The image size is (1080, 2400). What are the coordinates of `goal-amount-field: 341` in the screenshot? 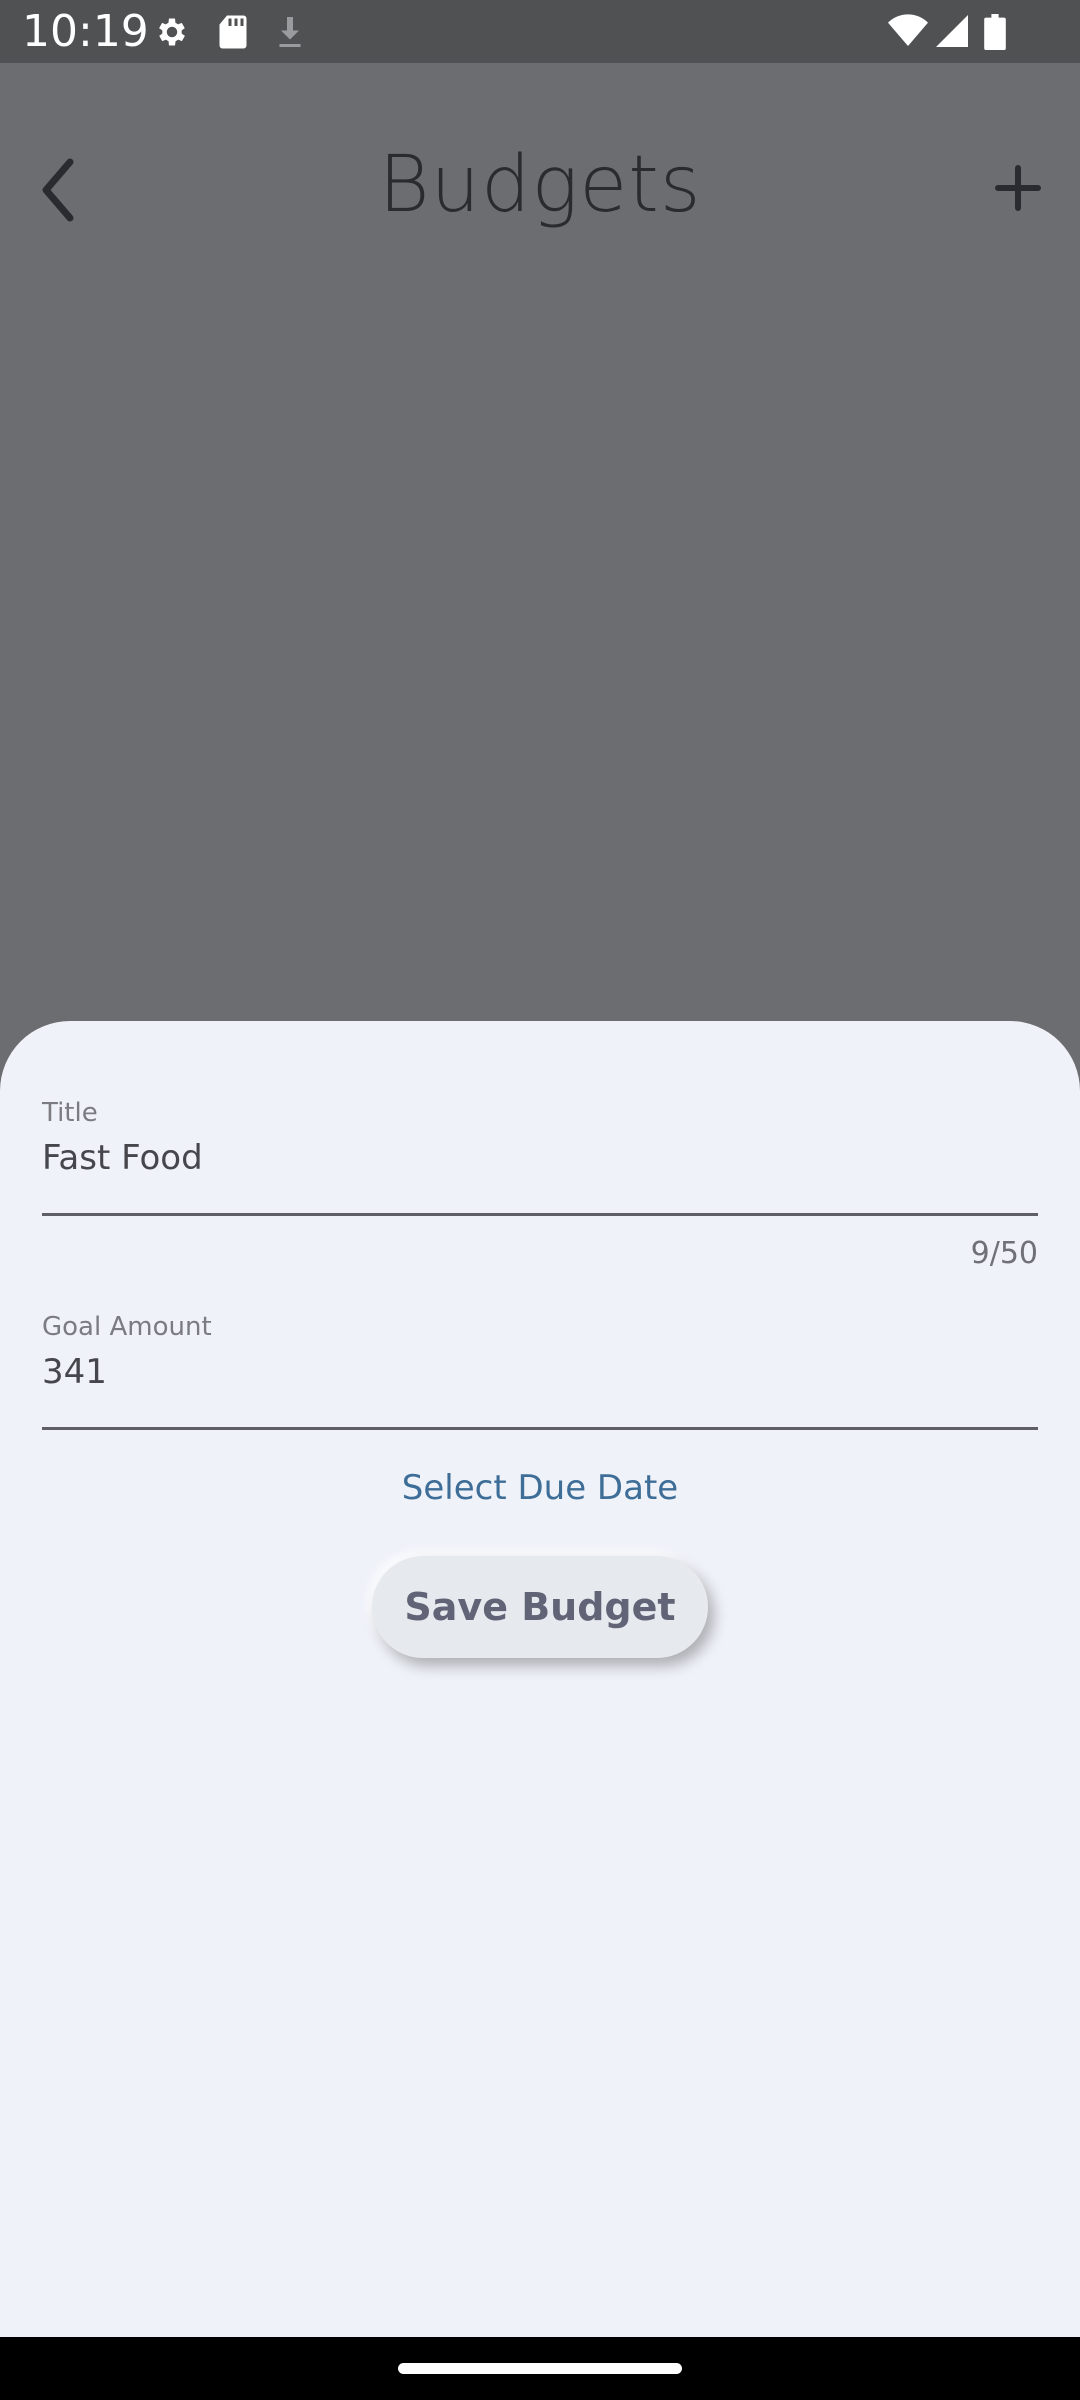 It's located at (74, 1372).